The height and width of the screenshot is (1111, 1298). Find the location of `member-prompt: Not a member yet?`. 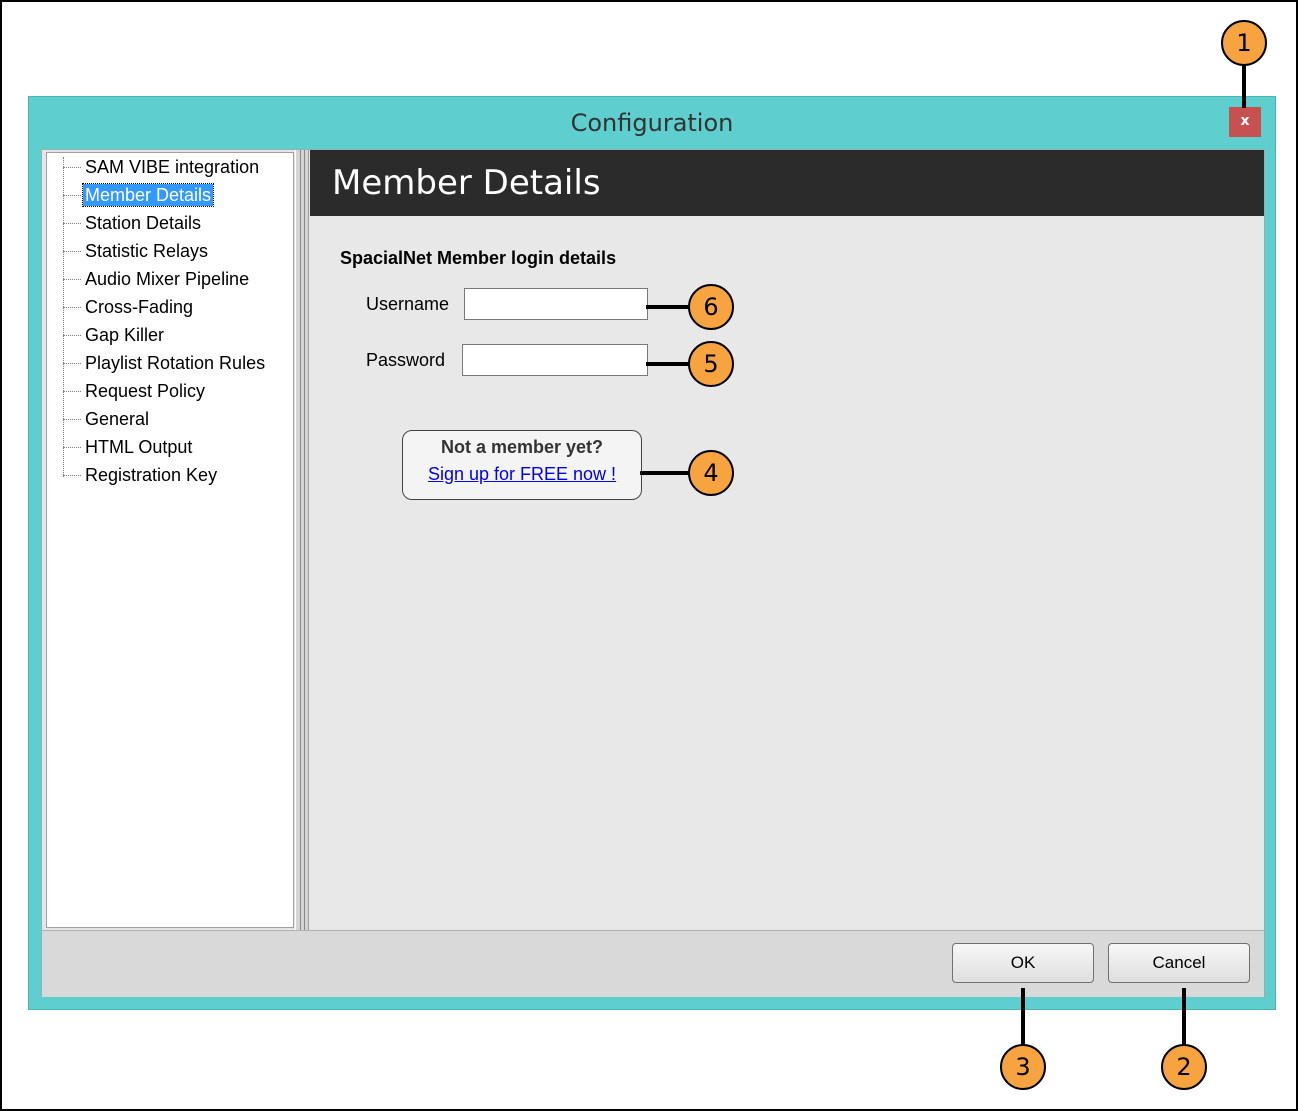

member-prompt: Not a member yet? is located at coordinates (522, 447).